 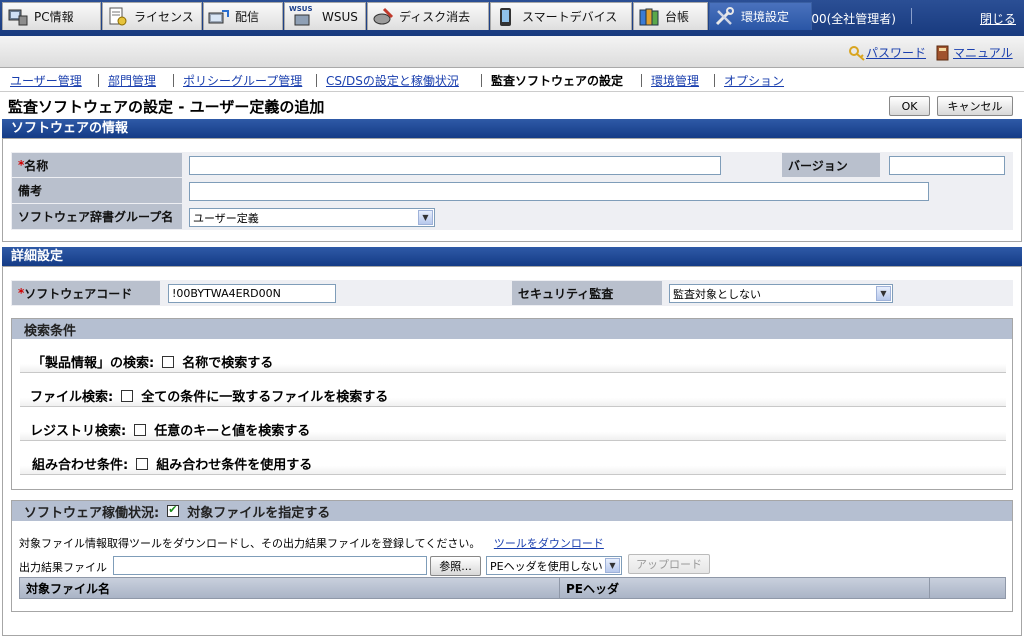 I want to click on tab-label: 環境設定, so click(x=765, y=17).